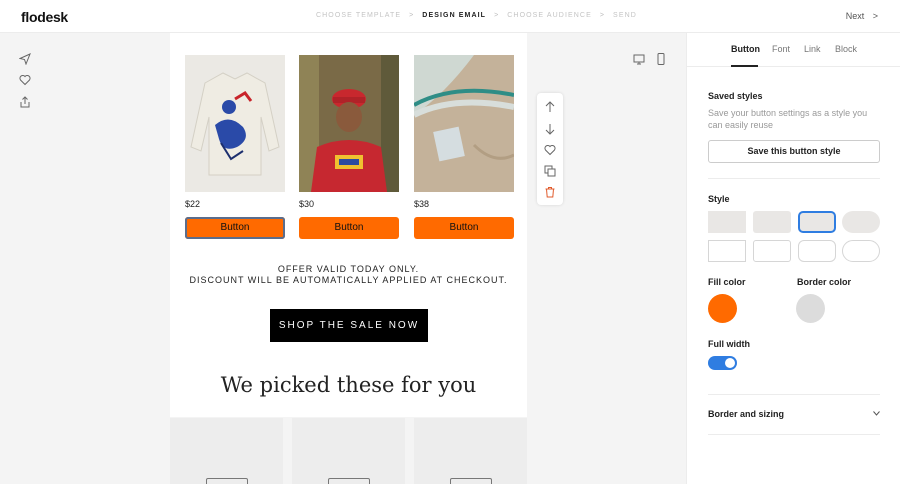 This screenshot has height=484, width=900. I want to click on person-photo, so click(349, 123).